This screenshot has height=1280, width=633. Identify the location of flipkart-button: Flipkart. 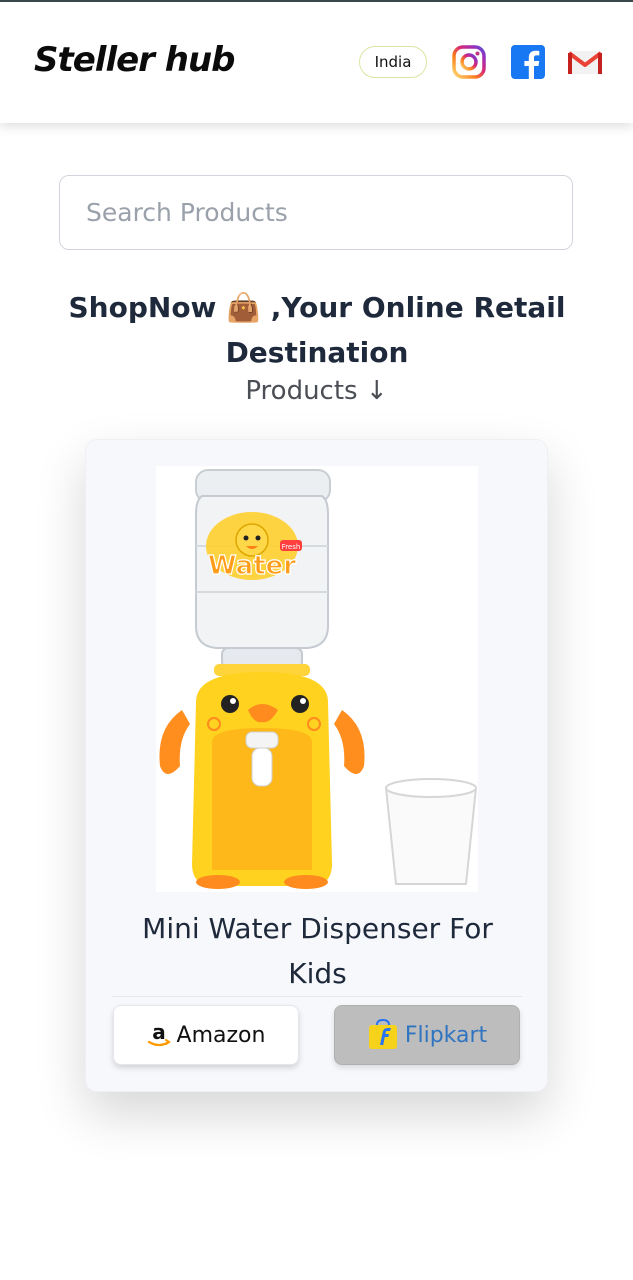
(427, 1035).